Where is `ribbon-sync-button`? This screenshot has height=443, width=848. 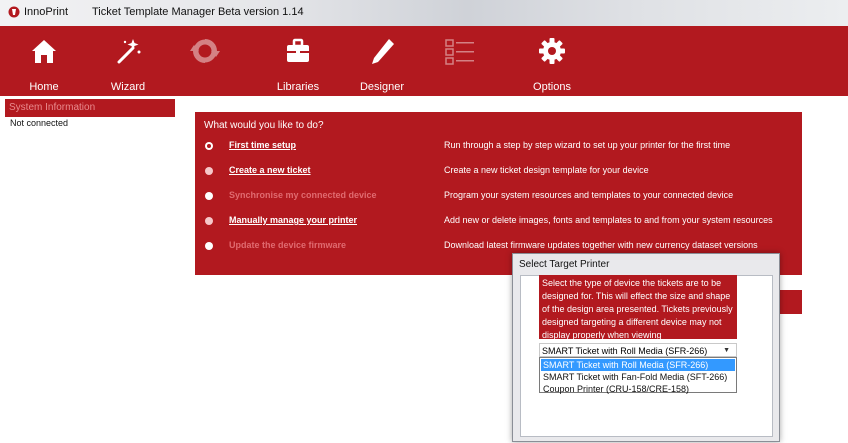
ribbon-sync-button is located at coordinates (205, 61).